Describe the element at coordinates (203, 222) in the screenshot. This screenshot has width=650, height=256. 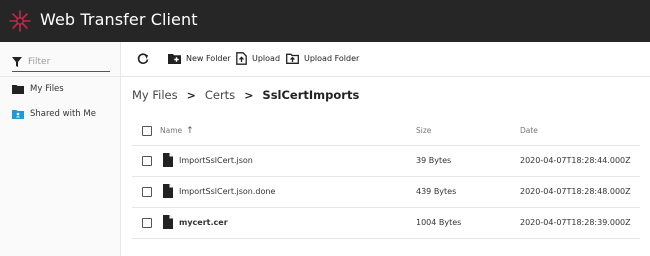
I see `file-name: mycert.cer` at that location.